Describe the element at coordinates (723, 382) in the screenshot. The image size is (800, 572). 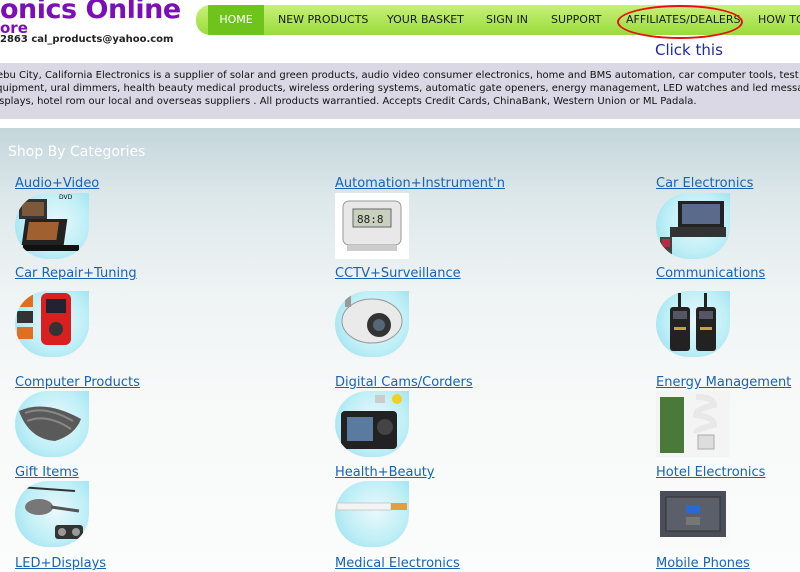
I see `category-link-energy-management: Energy Management` at that location.